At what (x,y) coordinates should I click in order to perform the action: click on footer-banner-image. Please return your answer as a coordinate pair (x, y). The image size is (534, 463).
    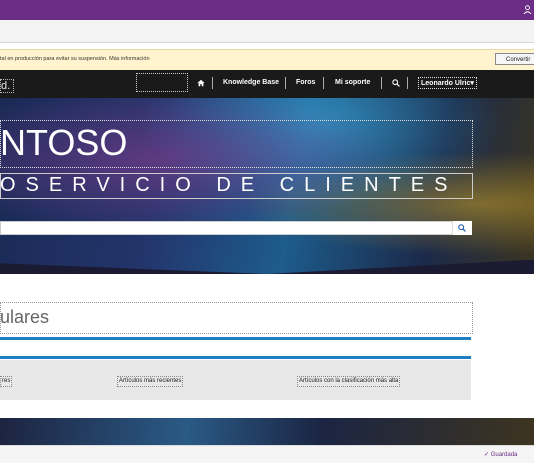
    Looking at the image, I should click on (267, 431).